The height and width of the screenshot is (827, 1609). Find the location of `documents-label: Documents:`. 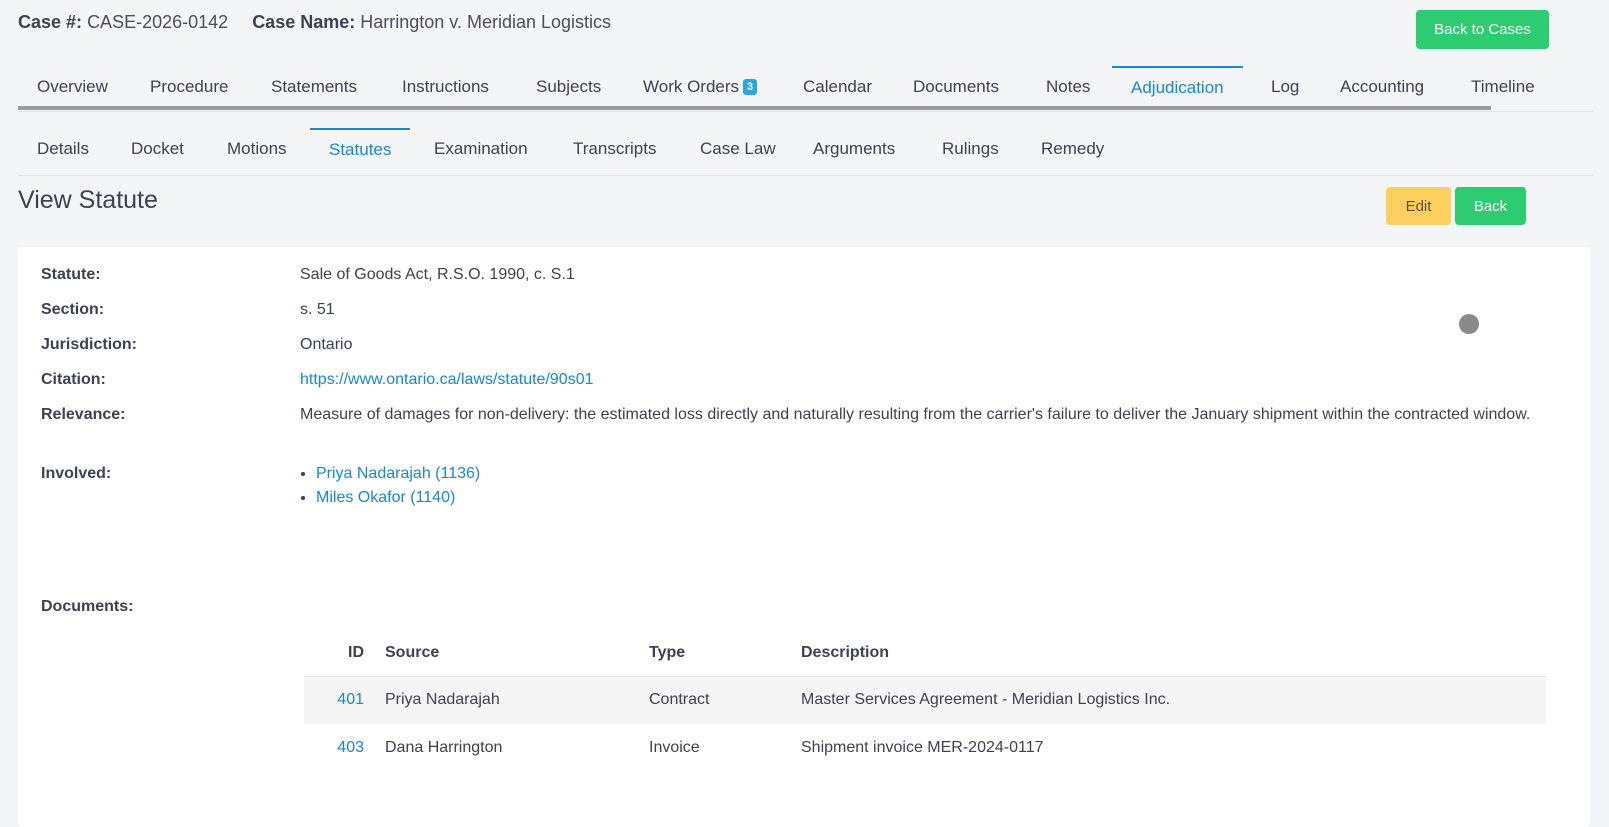

documents-label: Documents: is located at coordinates (87, 606).